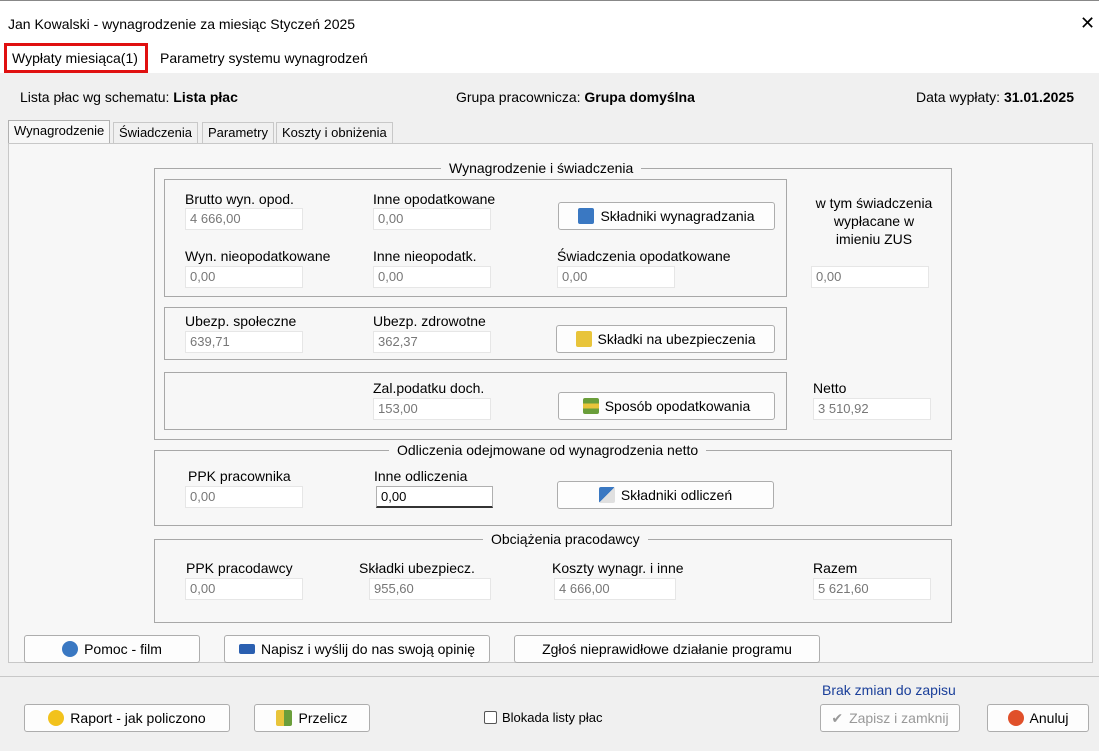 The image size is (1099, 751). Describe the element at coordinates (244, 589) in the screenshot. I see `ppk-pracod-field: 0,00` at that location.